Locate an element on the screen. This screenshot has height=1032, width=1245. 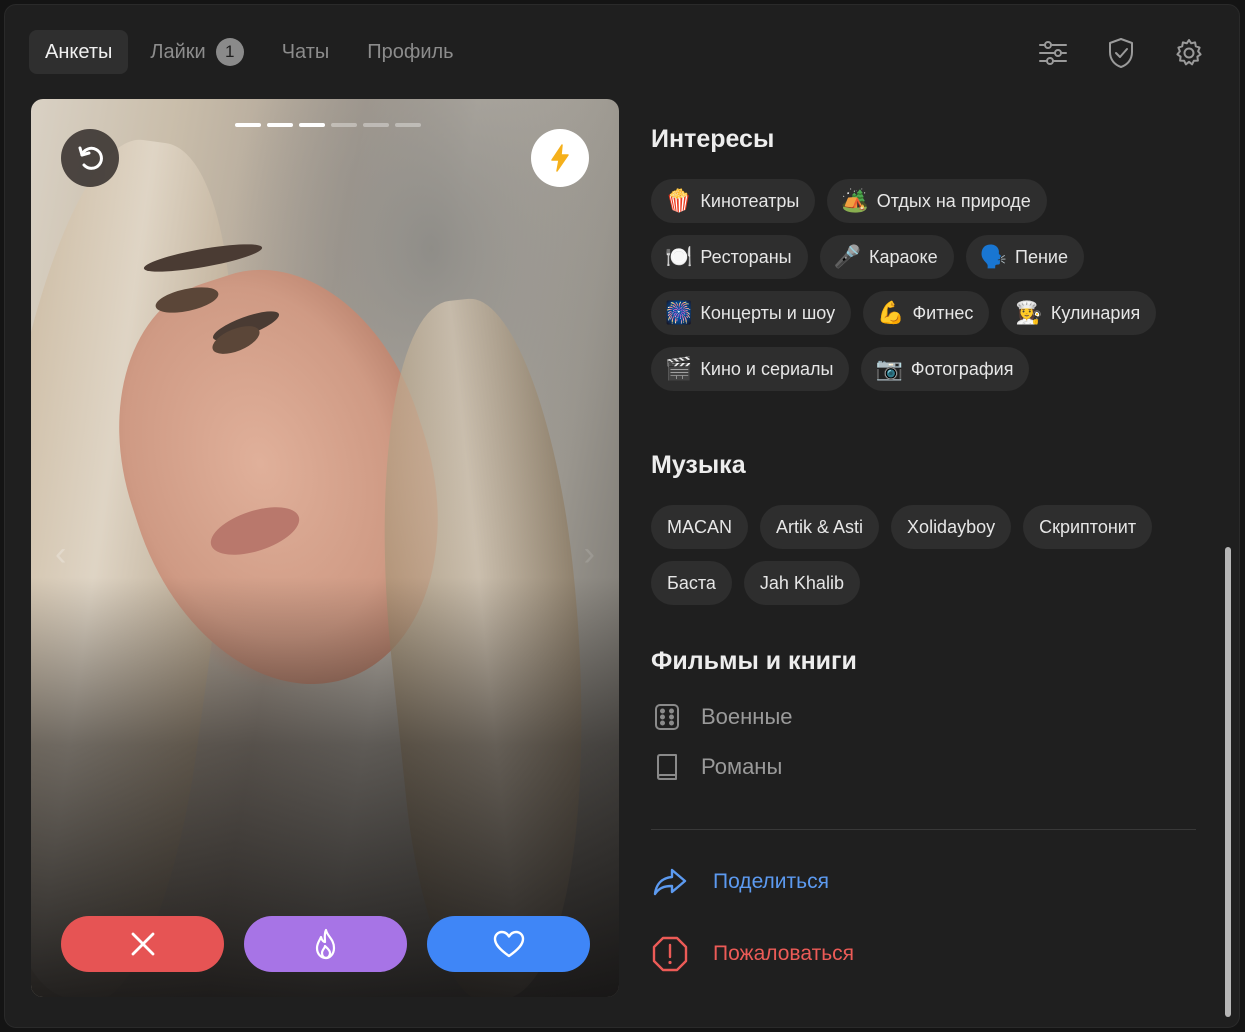
interest-emoji-icon: 🍿 is located at coordinates (679, 201).